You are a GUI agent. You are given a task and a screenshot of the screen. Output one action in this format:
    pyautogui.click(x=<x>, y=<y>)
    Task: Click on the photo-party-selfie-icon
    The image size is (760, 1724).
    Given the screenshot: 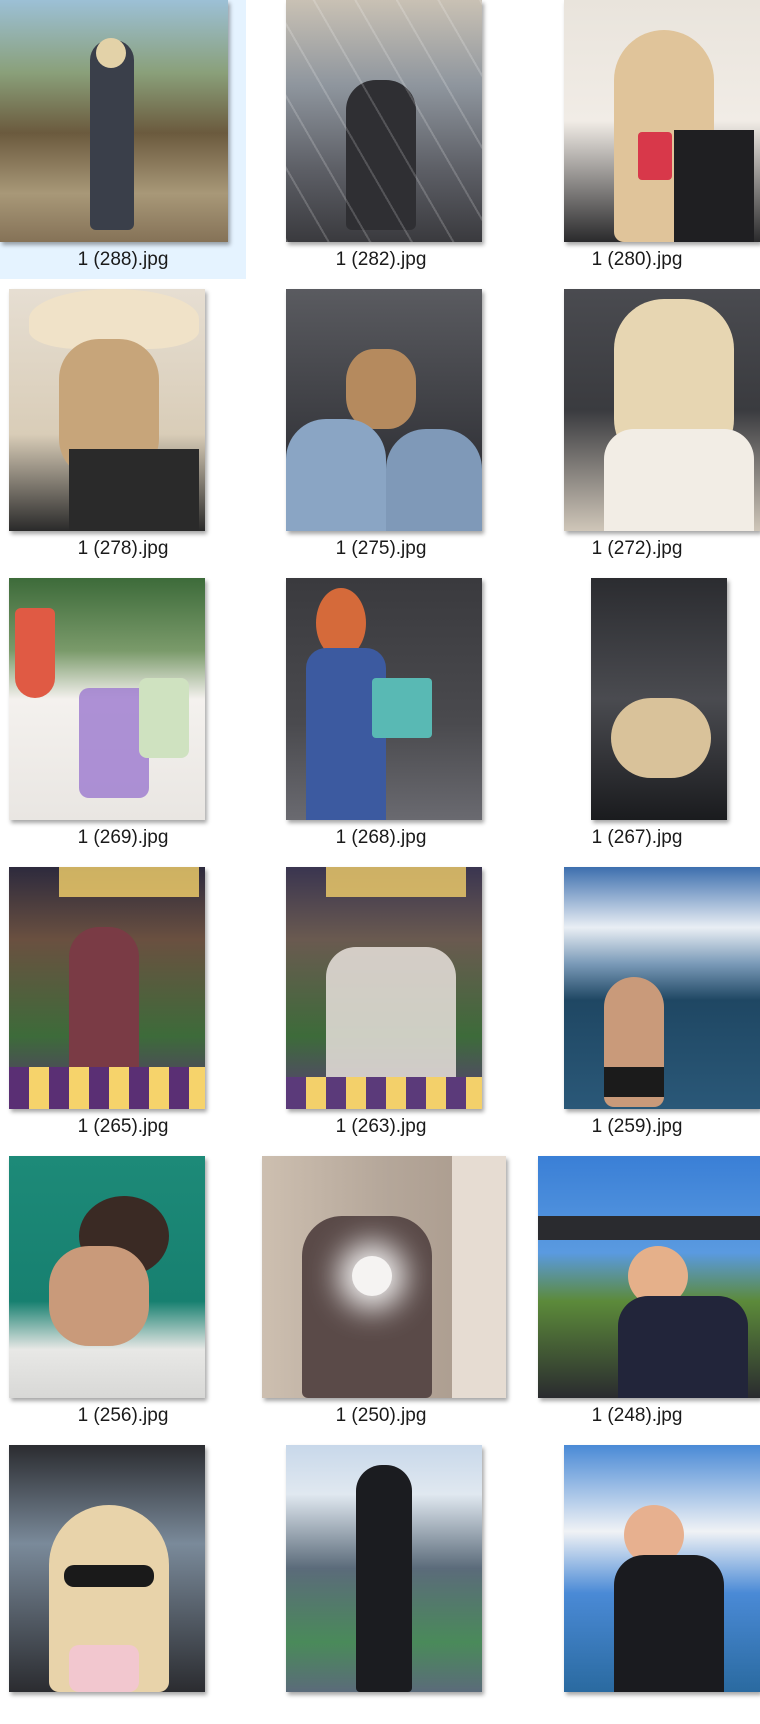 What is the action you would take?
    pyautogui.click(x=662, y=121)
    